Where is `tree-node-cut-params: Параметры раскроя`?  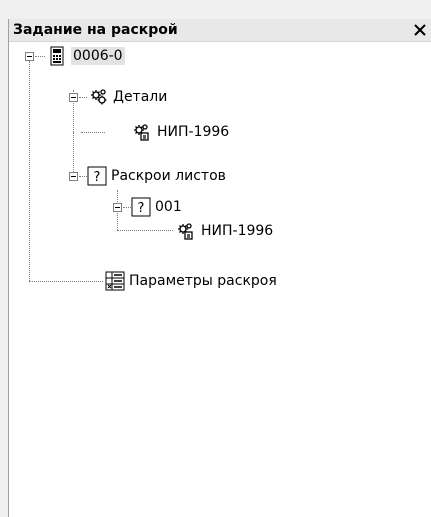 tree-node-cut-params: Параметры раскроя is located at coordinates (203, 281).